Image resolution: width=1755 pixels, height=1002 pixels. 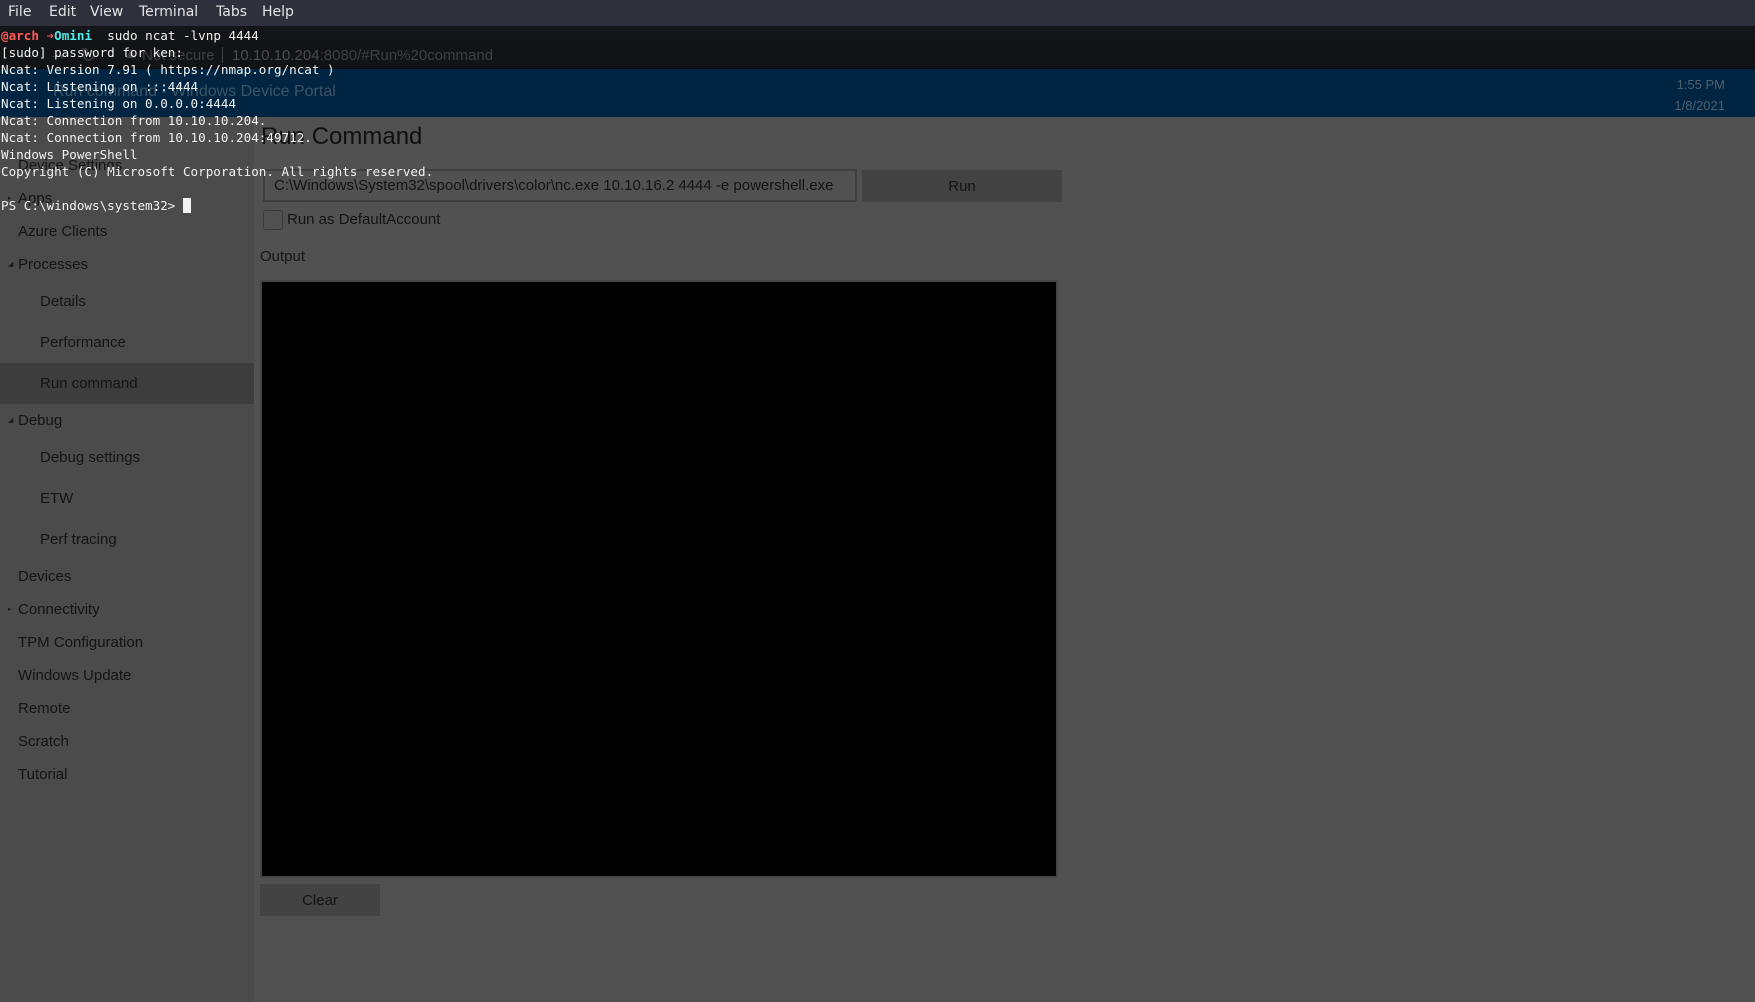 I want to click on sidebar-item-connectivity: ▸ Connectivity, so click(x=127, y=609).